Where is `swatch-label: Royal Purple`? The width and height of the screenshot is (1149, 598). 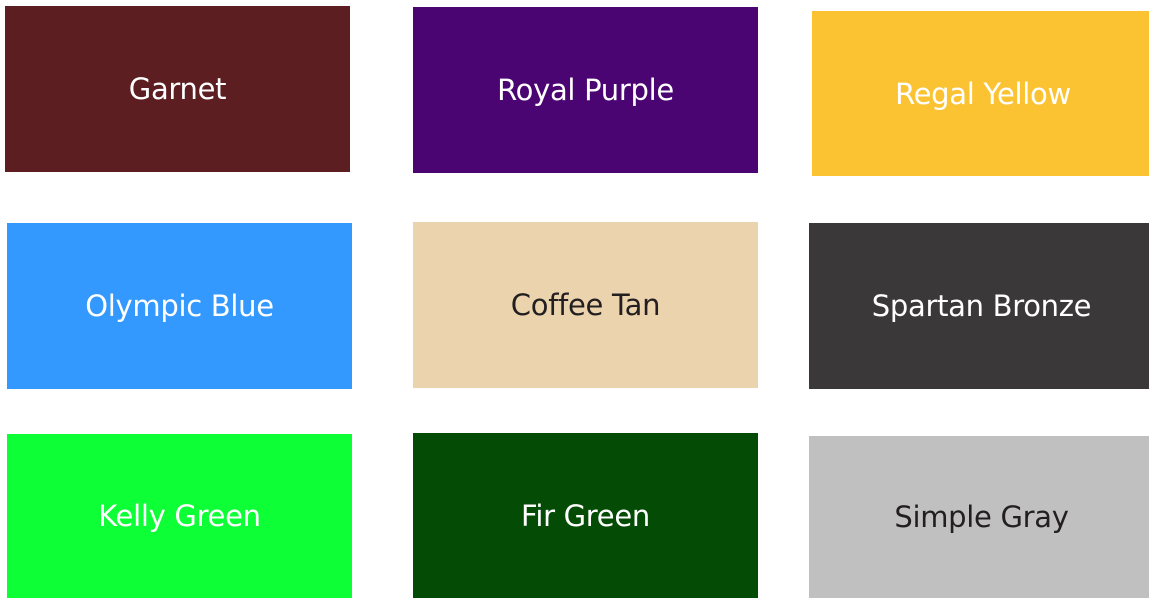 swatch-label: Royal Purple is located at coordinates (585, 90).